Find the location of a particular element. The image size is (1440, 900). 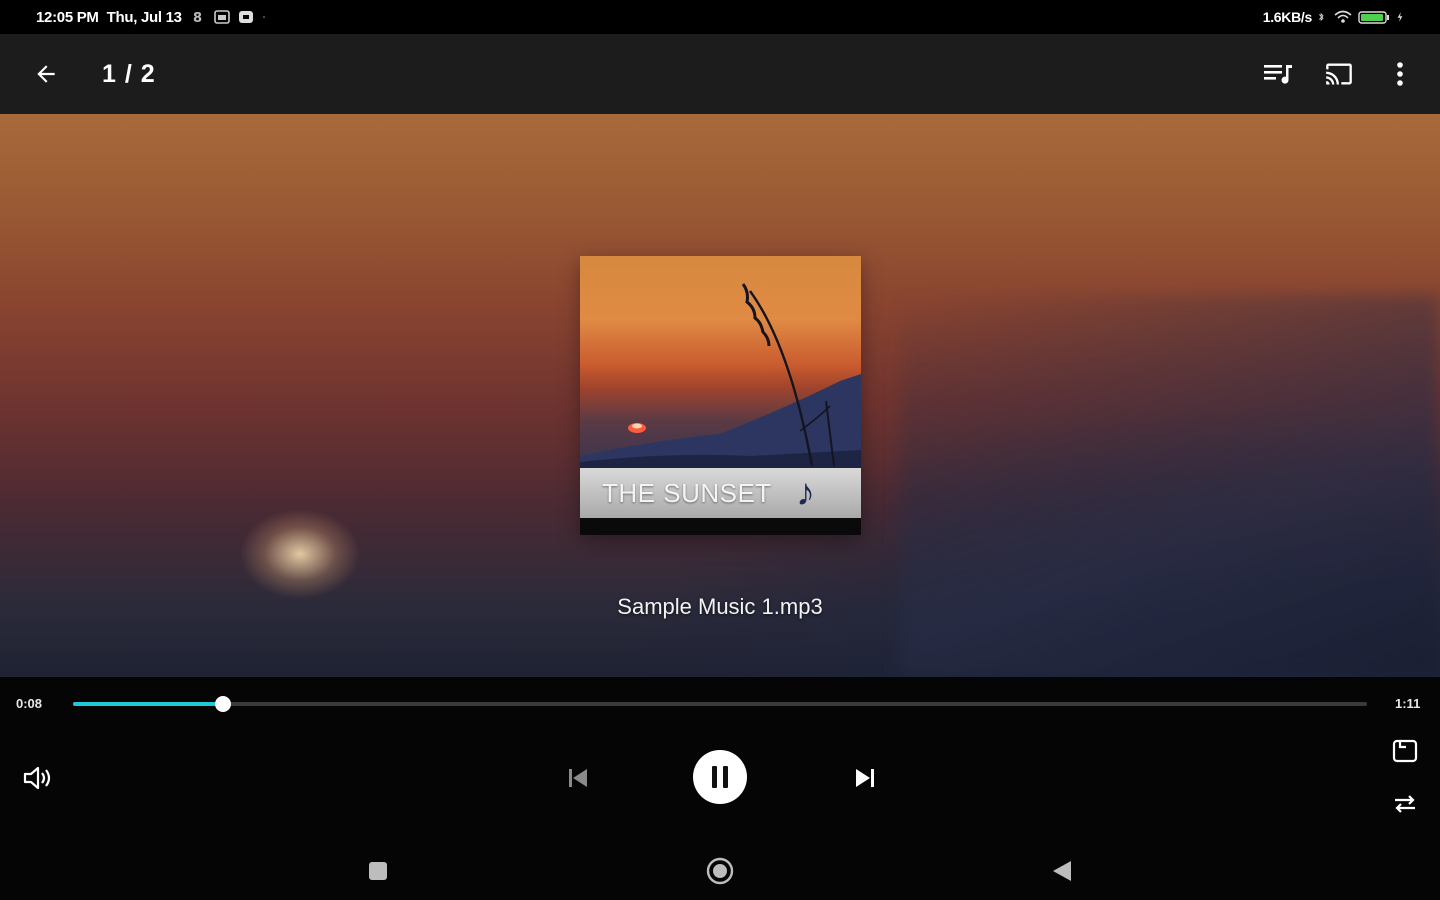

home-button is located at coordinates (720, 871).